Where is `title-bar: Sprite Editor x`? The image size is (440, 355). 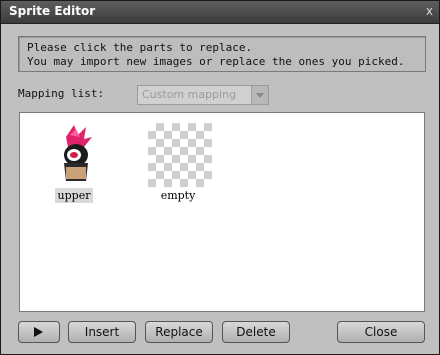
title-bar: Sprite Editor x is located at coordinates (220, 12).